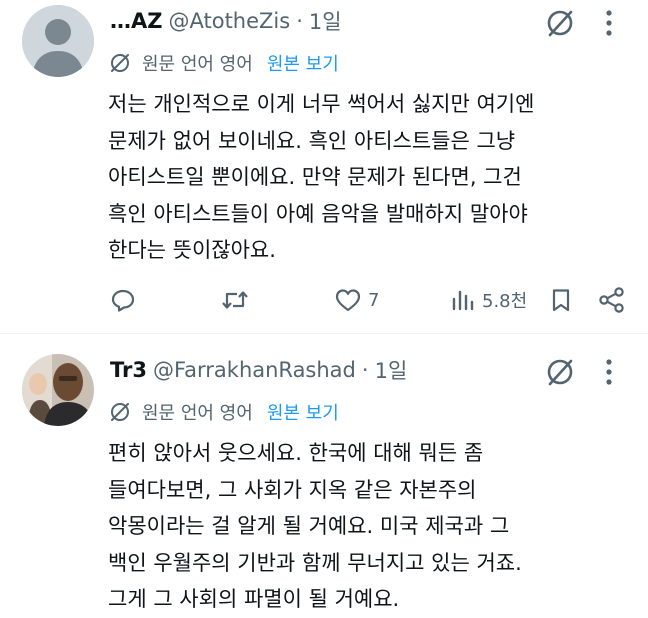 The height and width of the screenshot is (618, 648). I want to click on retweet-icon, so click(235, 300).